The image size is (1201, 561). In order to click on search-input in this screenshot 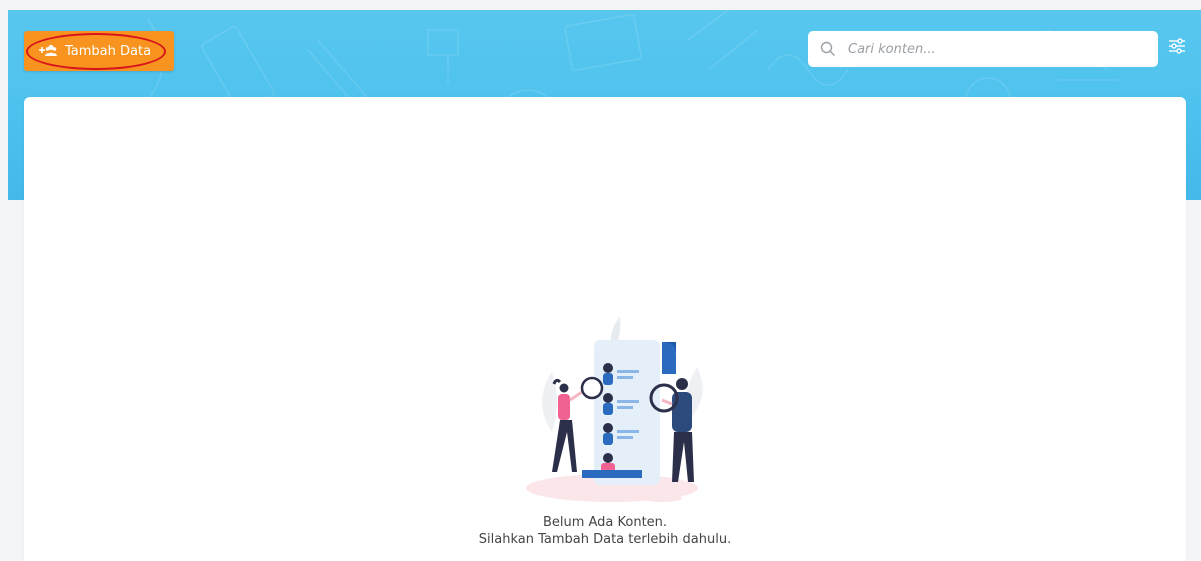, I will do `click(1003, 49)`.